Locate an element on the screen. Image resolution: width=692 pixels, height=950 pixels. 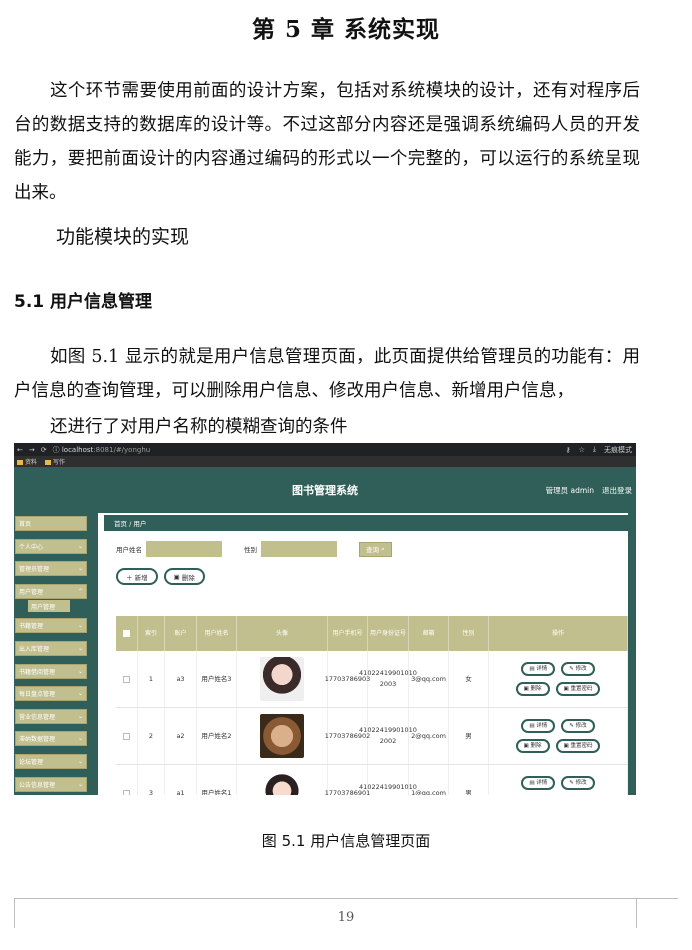
trash-icon: ▣ is located at coordinates (526, 688).